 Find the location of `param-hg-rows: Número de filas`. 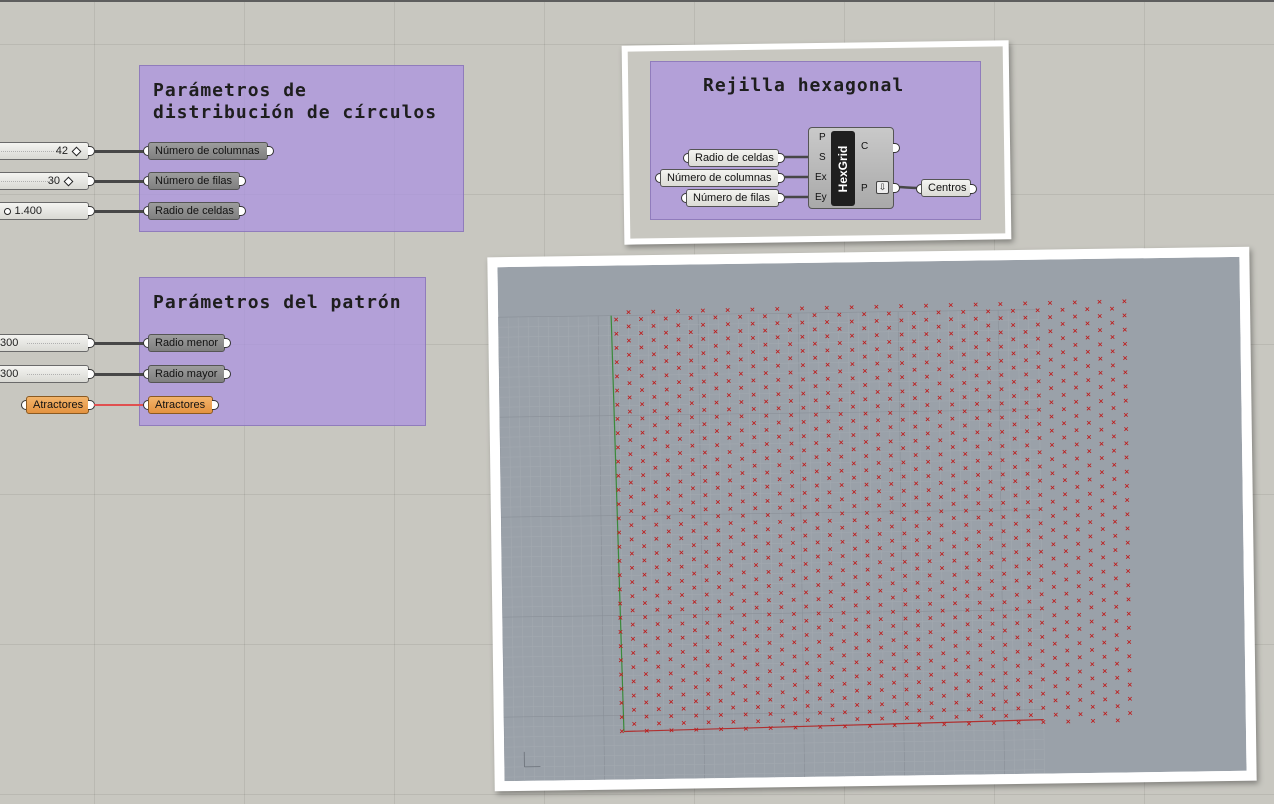

param-hg-rows: Número de filas is located at coordinates (732, 198).